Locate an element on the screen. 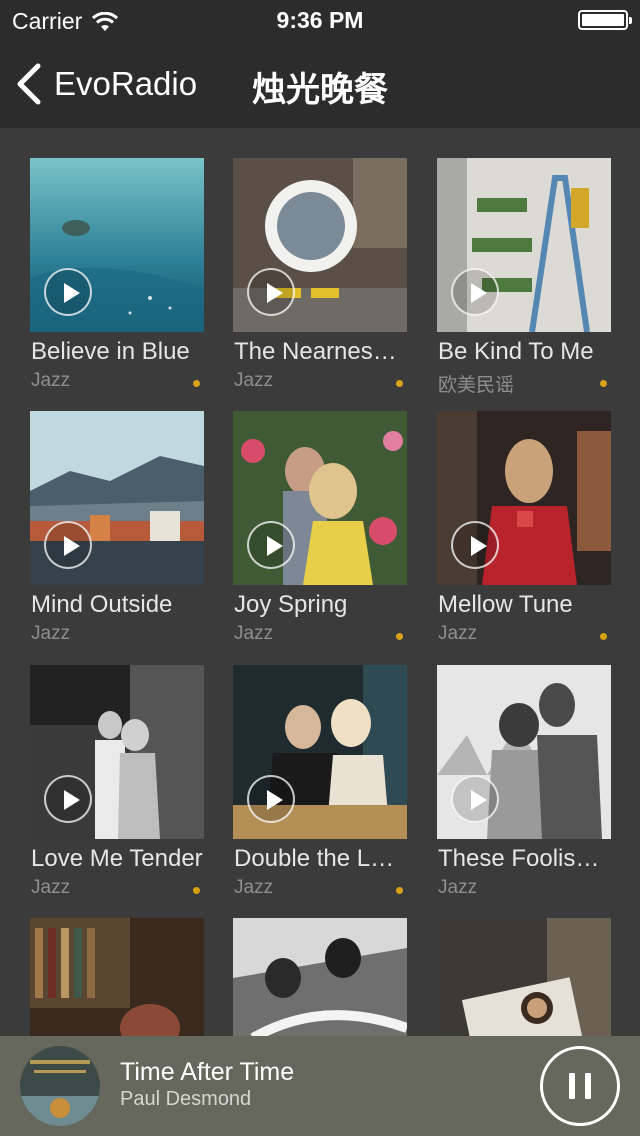  pause-button is located at coordinates (580, 1086).